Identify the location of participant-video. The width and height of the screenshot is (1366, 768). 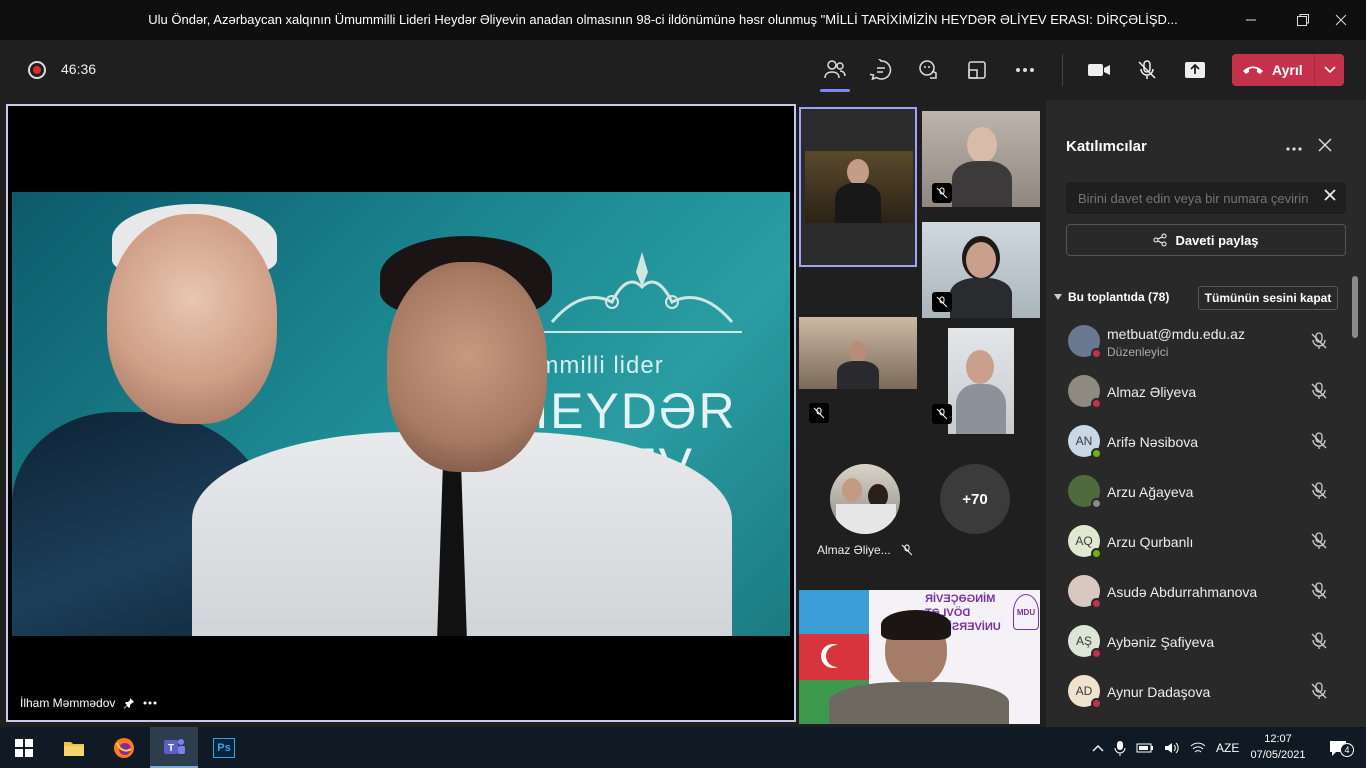
(981, 381).